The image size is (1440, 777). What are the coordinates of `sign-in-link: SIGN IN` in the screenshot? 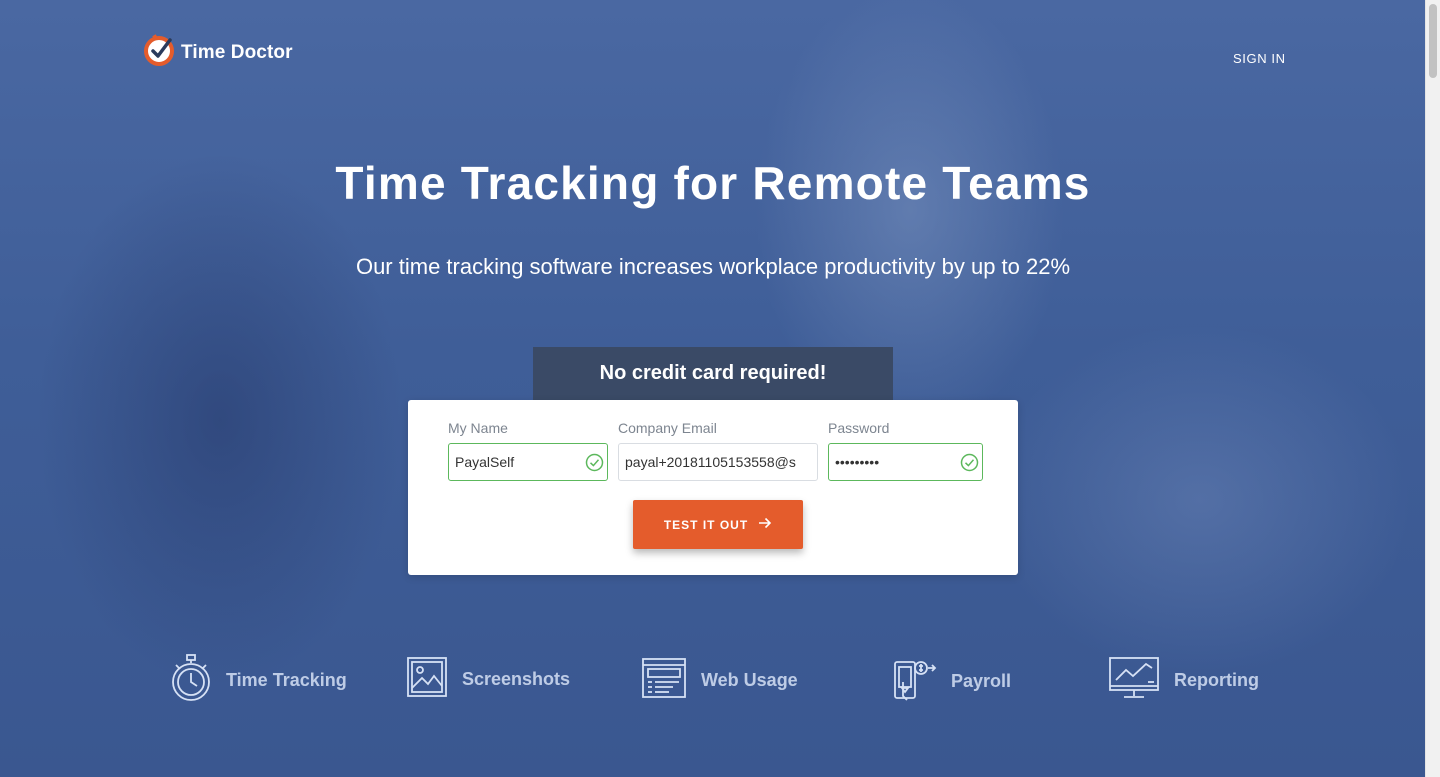 It's located at (1259, 58).